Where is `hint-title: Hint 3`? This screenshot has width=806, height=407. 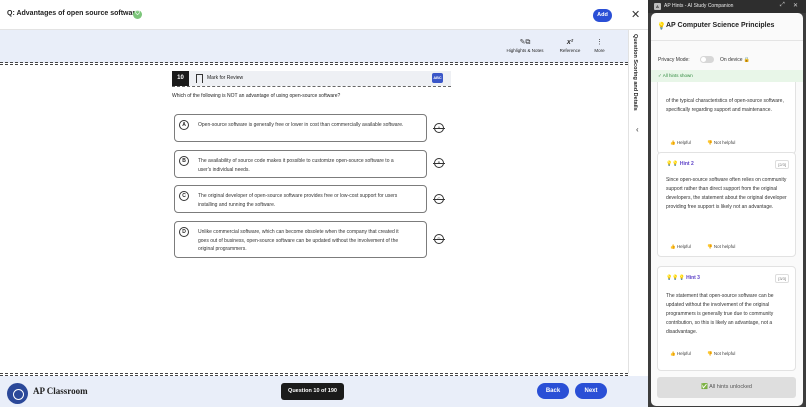
hint-title: Hint 3 is located at coordinates (693, 278).